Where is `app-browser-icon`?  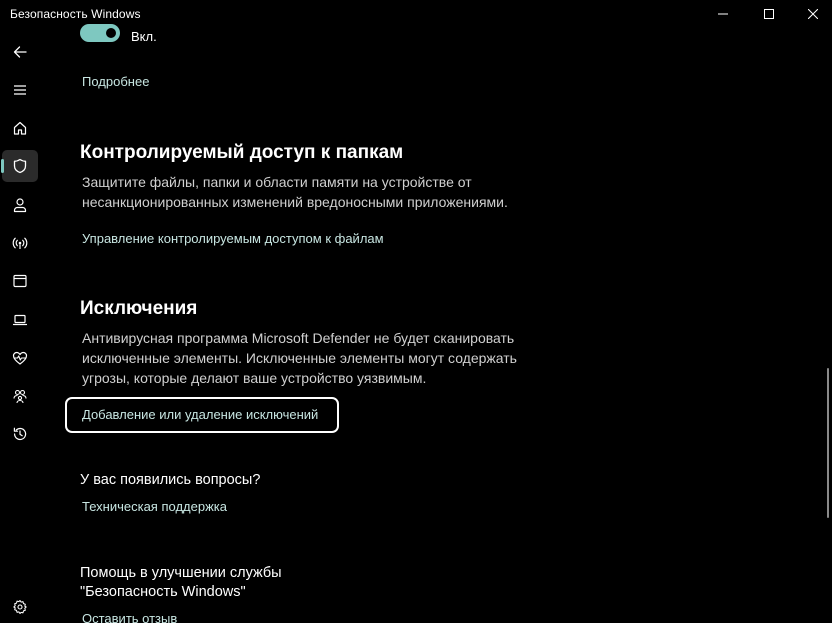
app-browser-icon is located at coordinates (20, 281).